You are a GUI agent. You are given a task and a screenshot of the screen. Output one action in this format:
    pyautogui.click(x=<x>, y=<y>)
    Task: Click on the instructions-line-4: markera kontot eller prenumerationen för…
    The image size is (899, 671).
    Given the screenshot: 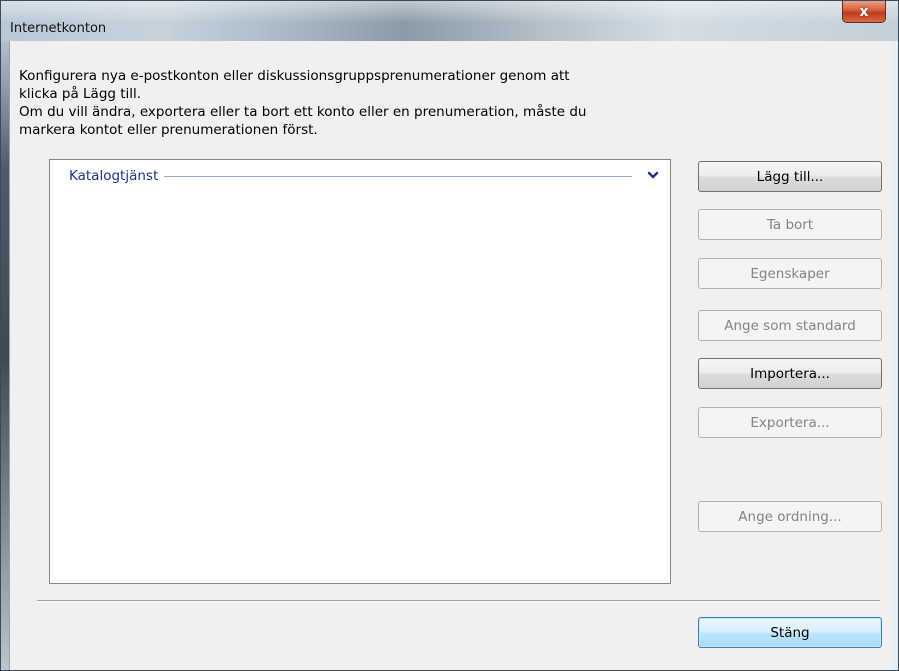 What is the action you would take?
    pyautogui.click(x=168, y=130)
    